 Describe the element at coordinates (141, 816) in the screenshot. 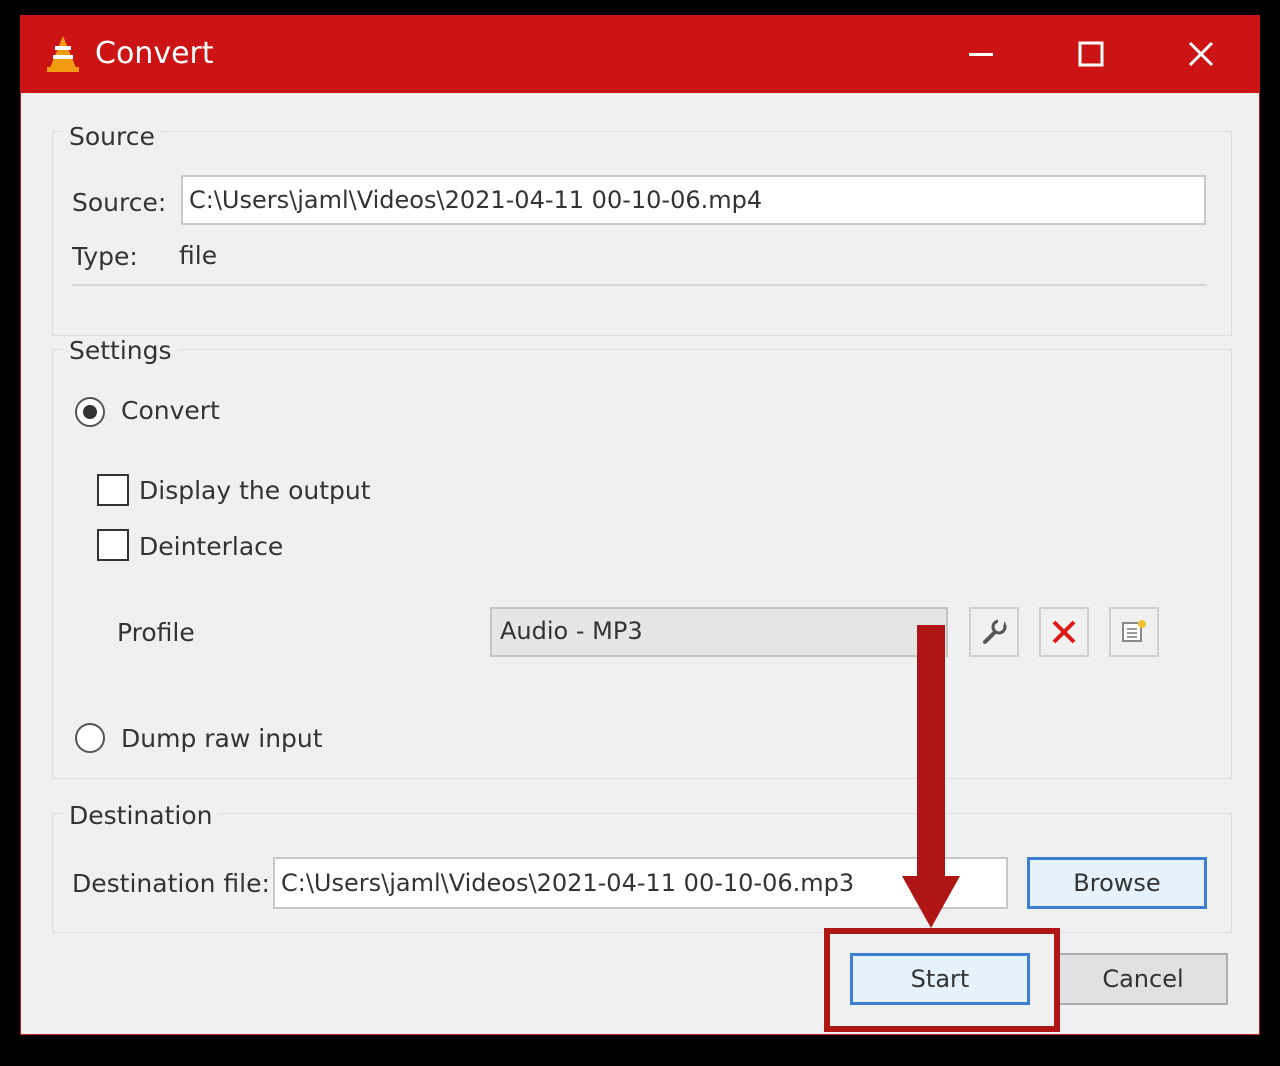

I see `destination-group-label: Destination` at that location.